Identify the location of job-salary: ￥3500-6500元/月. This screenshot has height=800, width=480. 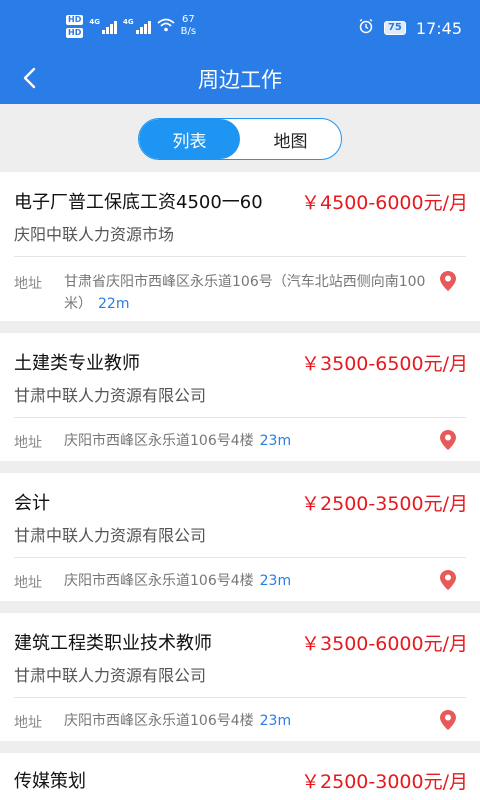
(384, 364).